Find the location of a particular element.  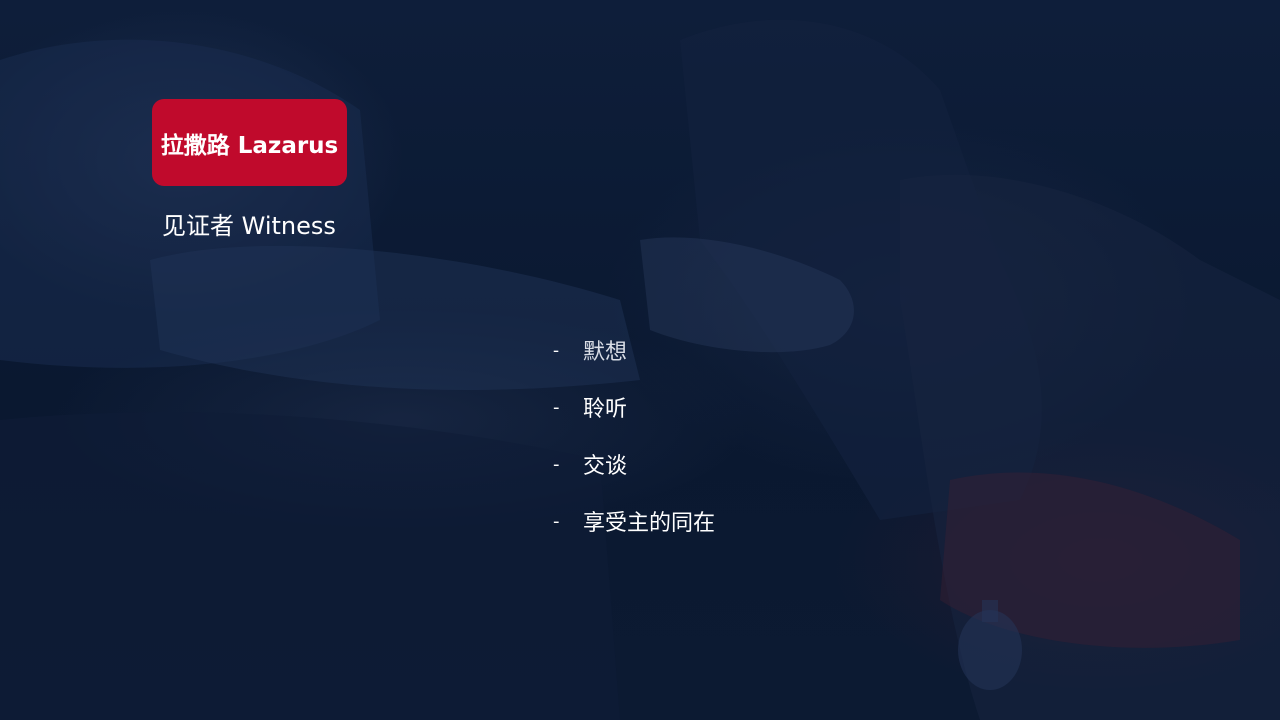

bullet-text: 享受主的同在 is located at coordinates (649, 523).